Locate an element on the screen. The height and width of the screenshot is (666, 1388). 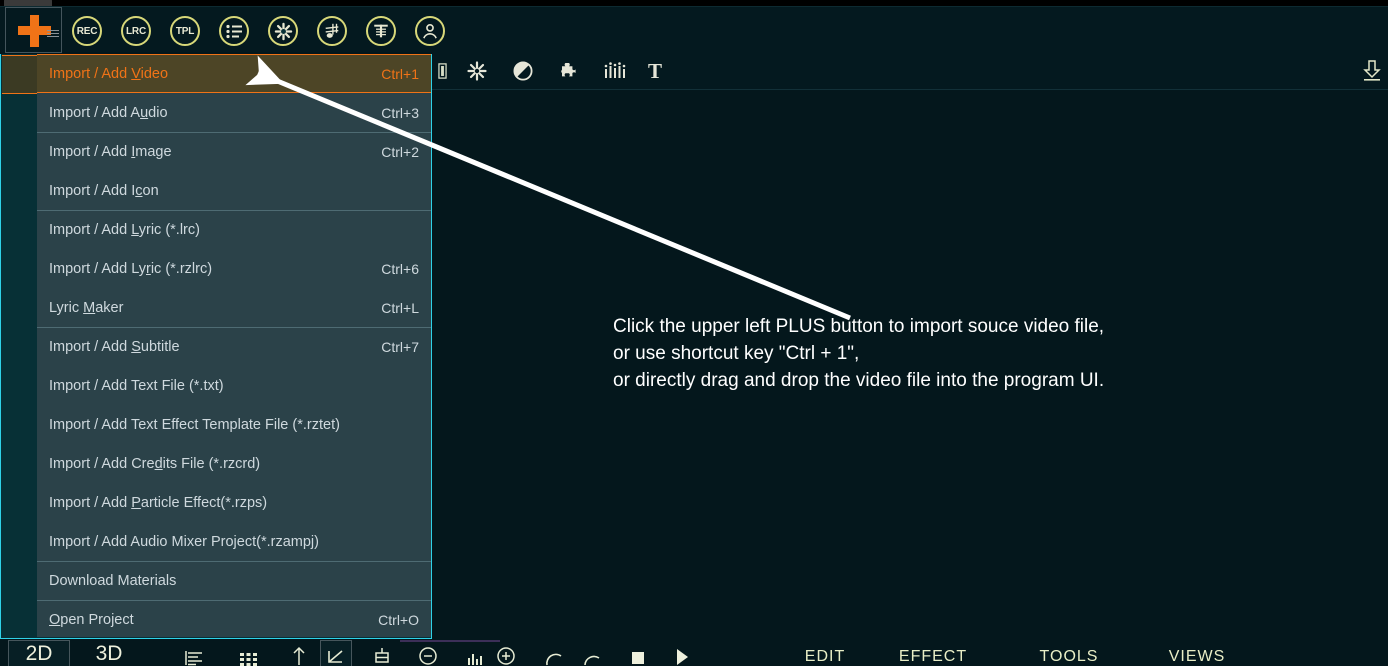
menu-item: Import / Add Particle Effect(*.rzps) is located at coordinates (234, 502).